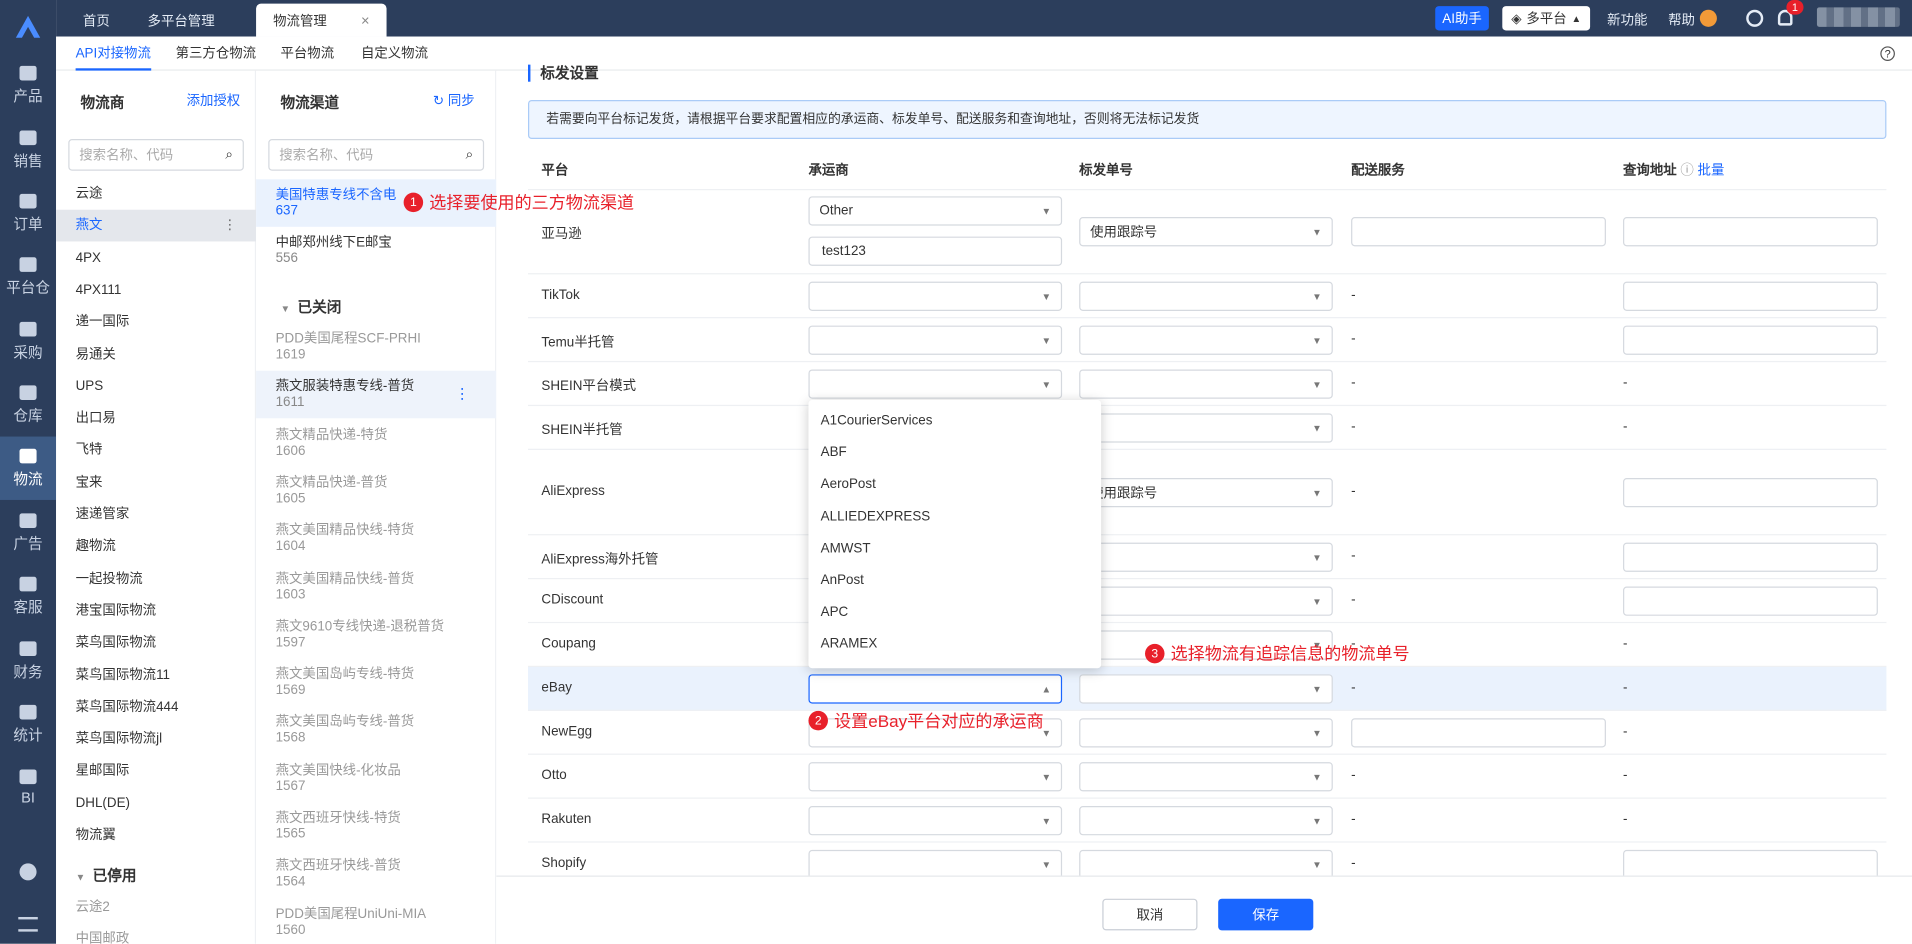 The height and width of the screenshot is (944, 1912). What do you see at coordinates (954, 421) in the screenshot?
I see `dropdown-option: A1CourierServices` at bounding box center [954, 421].